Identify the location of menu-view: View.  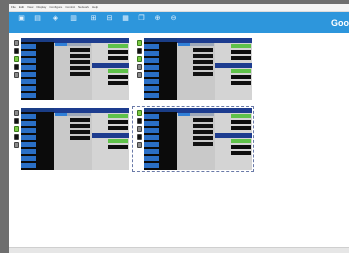
(30, 7).